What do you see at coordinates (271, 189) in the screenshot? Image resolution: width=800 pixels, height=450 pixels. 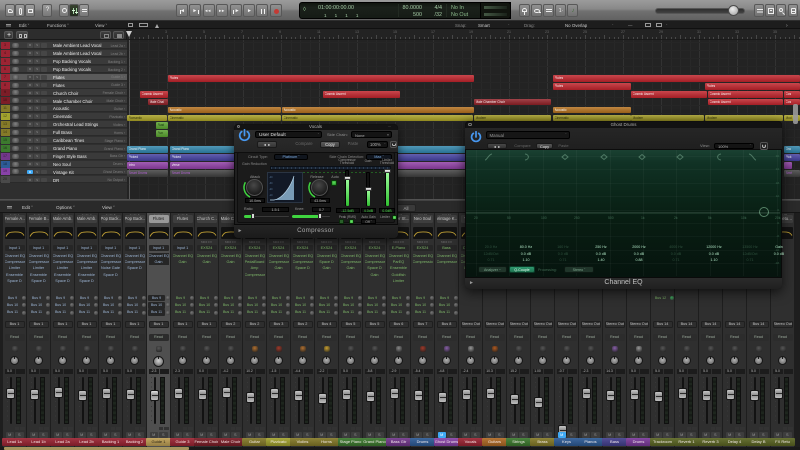 I see `svg-text: -20` at bounding box center [271, 189].